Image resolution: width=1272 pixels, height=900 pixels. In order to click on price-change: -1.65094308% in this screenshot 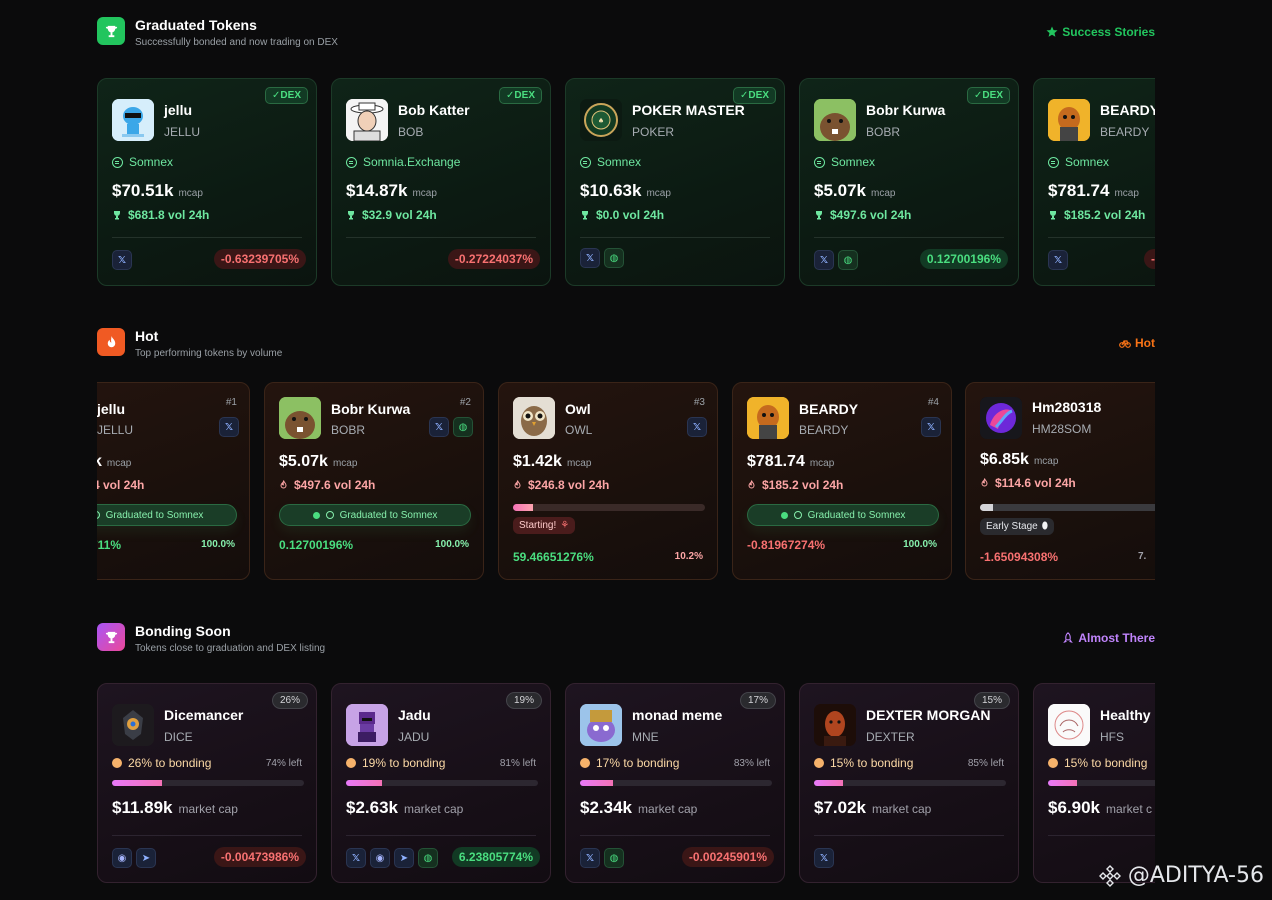, I will do `click(1019, 557)`.